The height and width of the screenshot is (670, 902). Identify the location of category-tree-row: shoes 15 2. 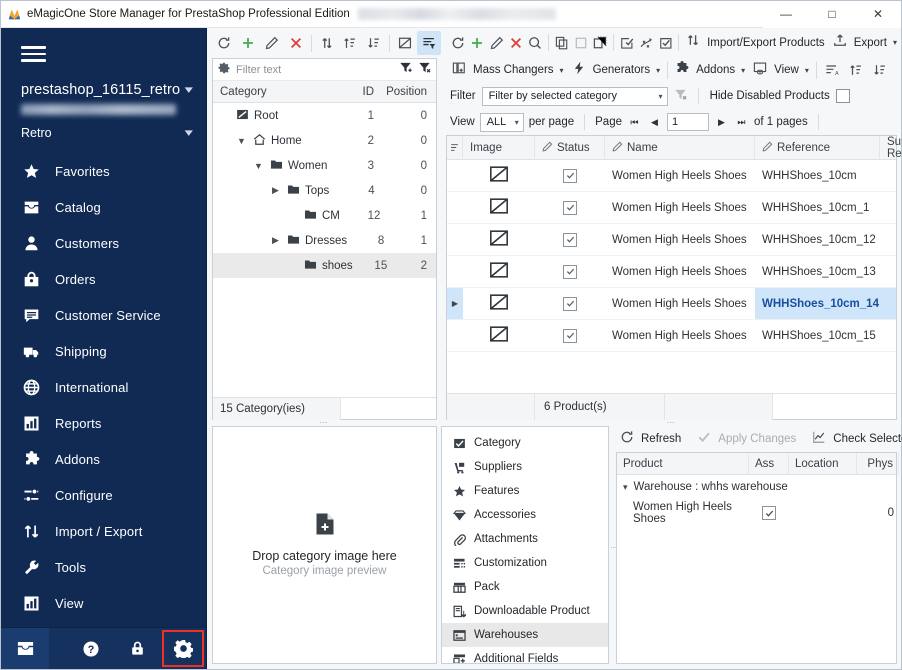
(324, 265).